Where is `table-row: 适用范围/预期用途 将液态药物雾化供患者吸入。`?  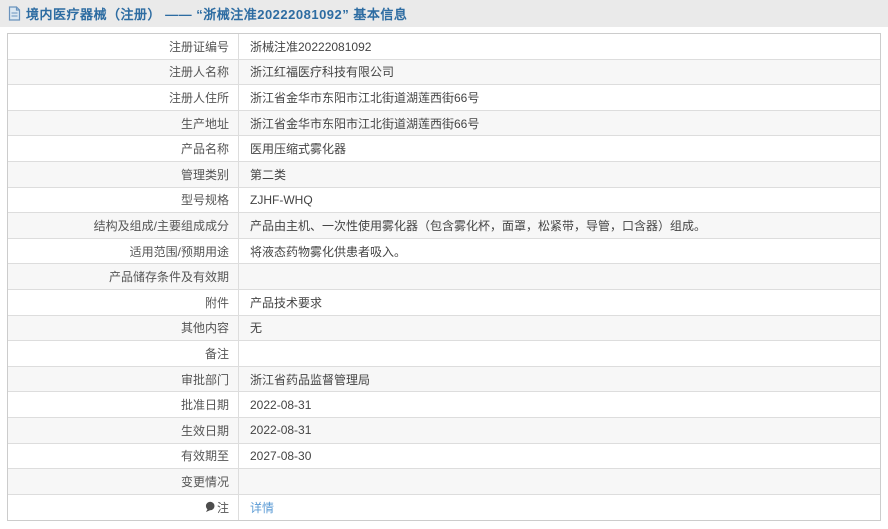 table-row: 适用范围/预期用途 将液态药物雾化供患者吸入。 is located at coordinates (444, 251).